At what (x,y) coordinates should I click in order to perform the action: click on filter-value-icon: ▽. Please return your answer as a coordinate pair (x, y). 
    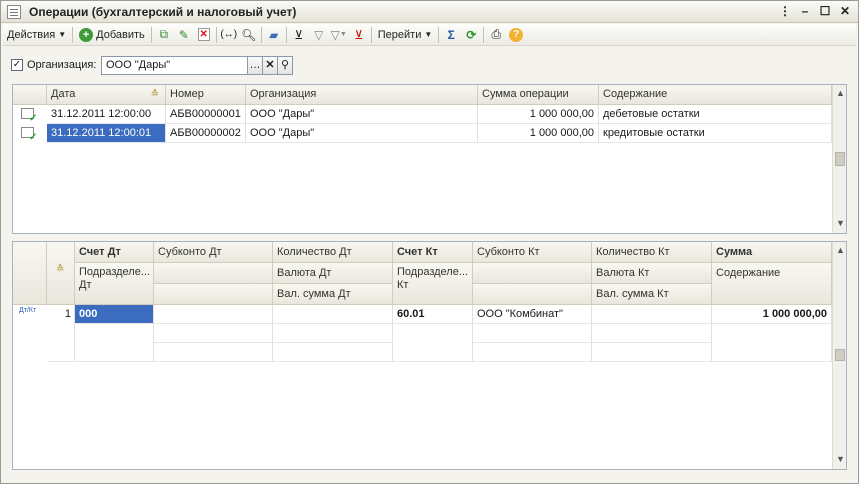
    Looking at the image, I should click on (319, 35).